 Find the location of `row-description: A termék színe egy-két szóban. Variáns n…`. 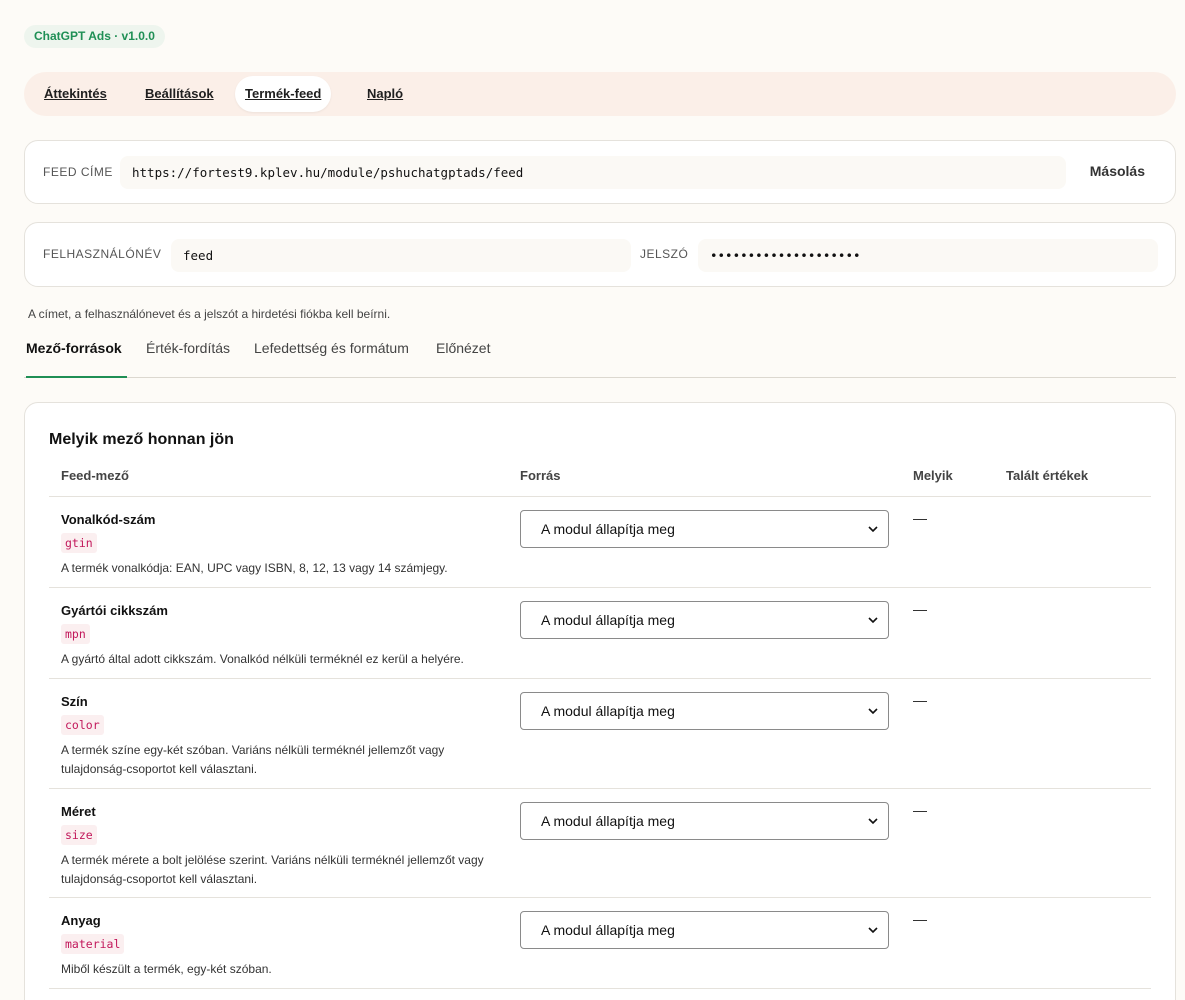

row-description: A termék színe egy-két szóban. Variáns n… is located at coordinates (253, 759).